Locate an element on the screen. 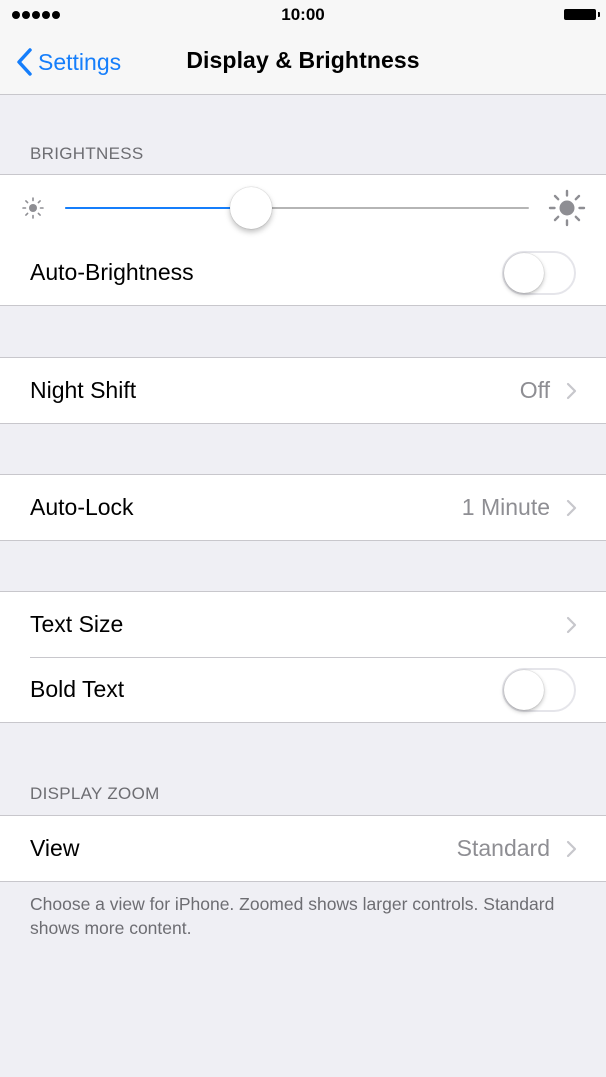 The width and height of the screenshot is (606, 1077). view-label: View is located at coordinates (55, 848).